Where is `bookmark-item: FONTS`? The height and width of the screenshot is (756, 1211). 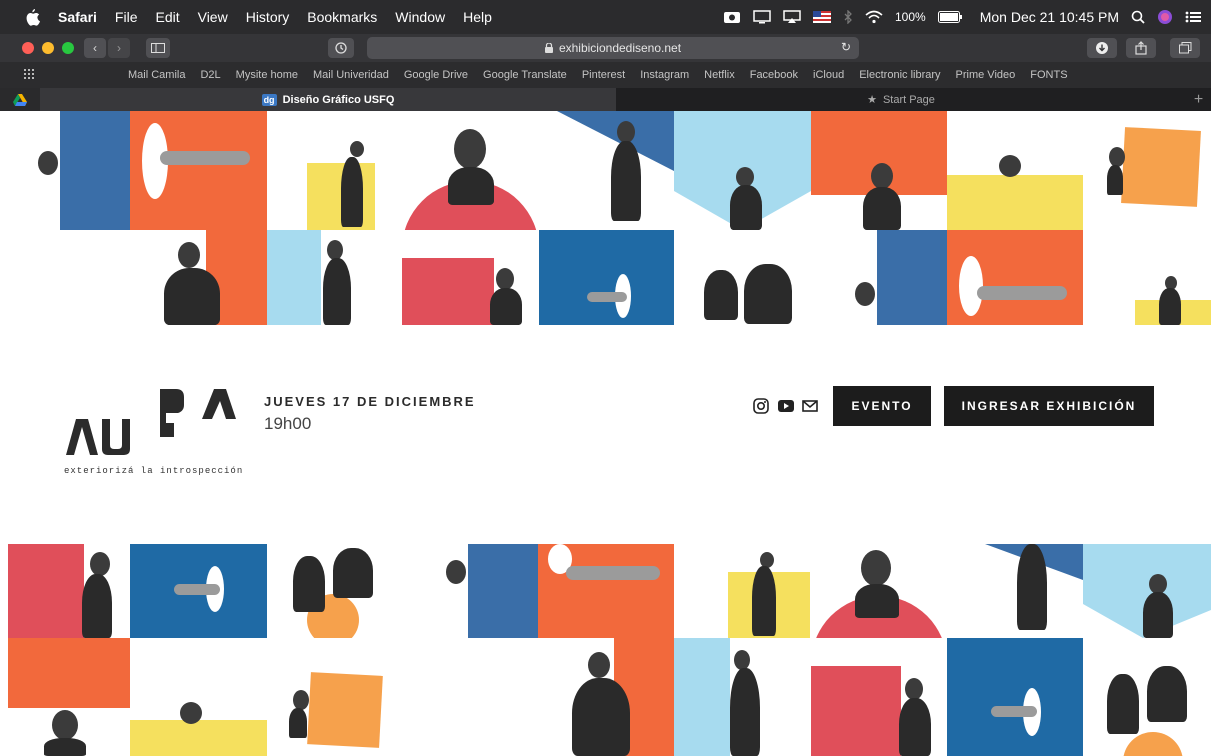 bookmark-item: FONTS is located at coordinates (1048, 75).